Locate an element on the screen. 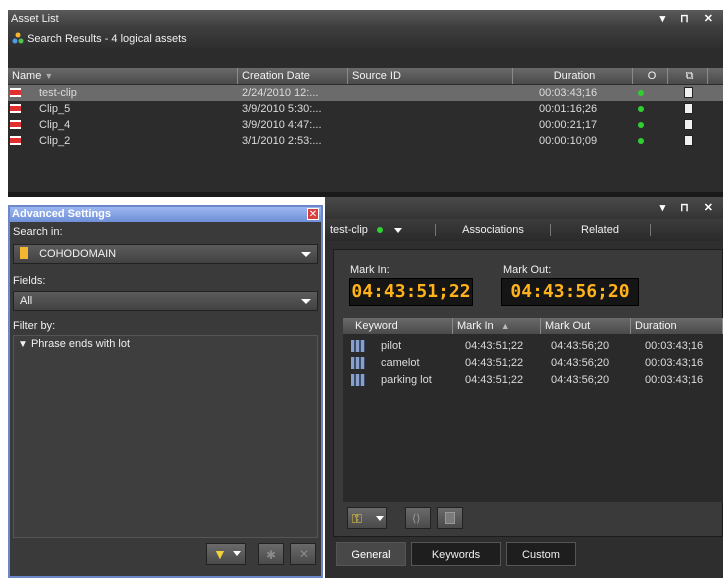  keyword-notes-button is located at coordinates (450, 518).